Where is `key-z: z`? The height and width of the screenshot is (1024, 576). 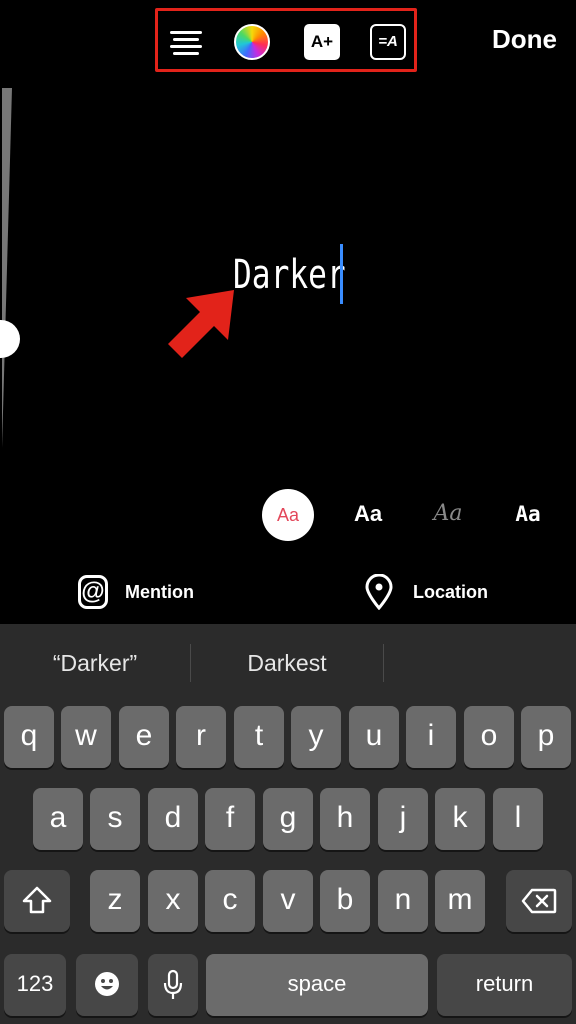
key-z: z is located at coordinates (115, 901).